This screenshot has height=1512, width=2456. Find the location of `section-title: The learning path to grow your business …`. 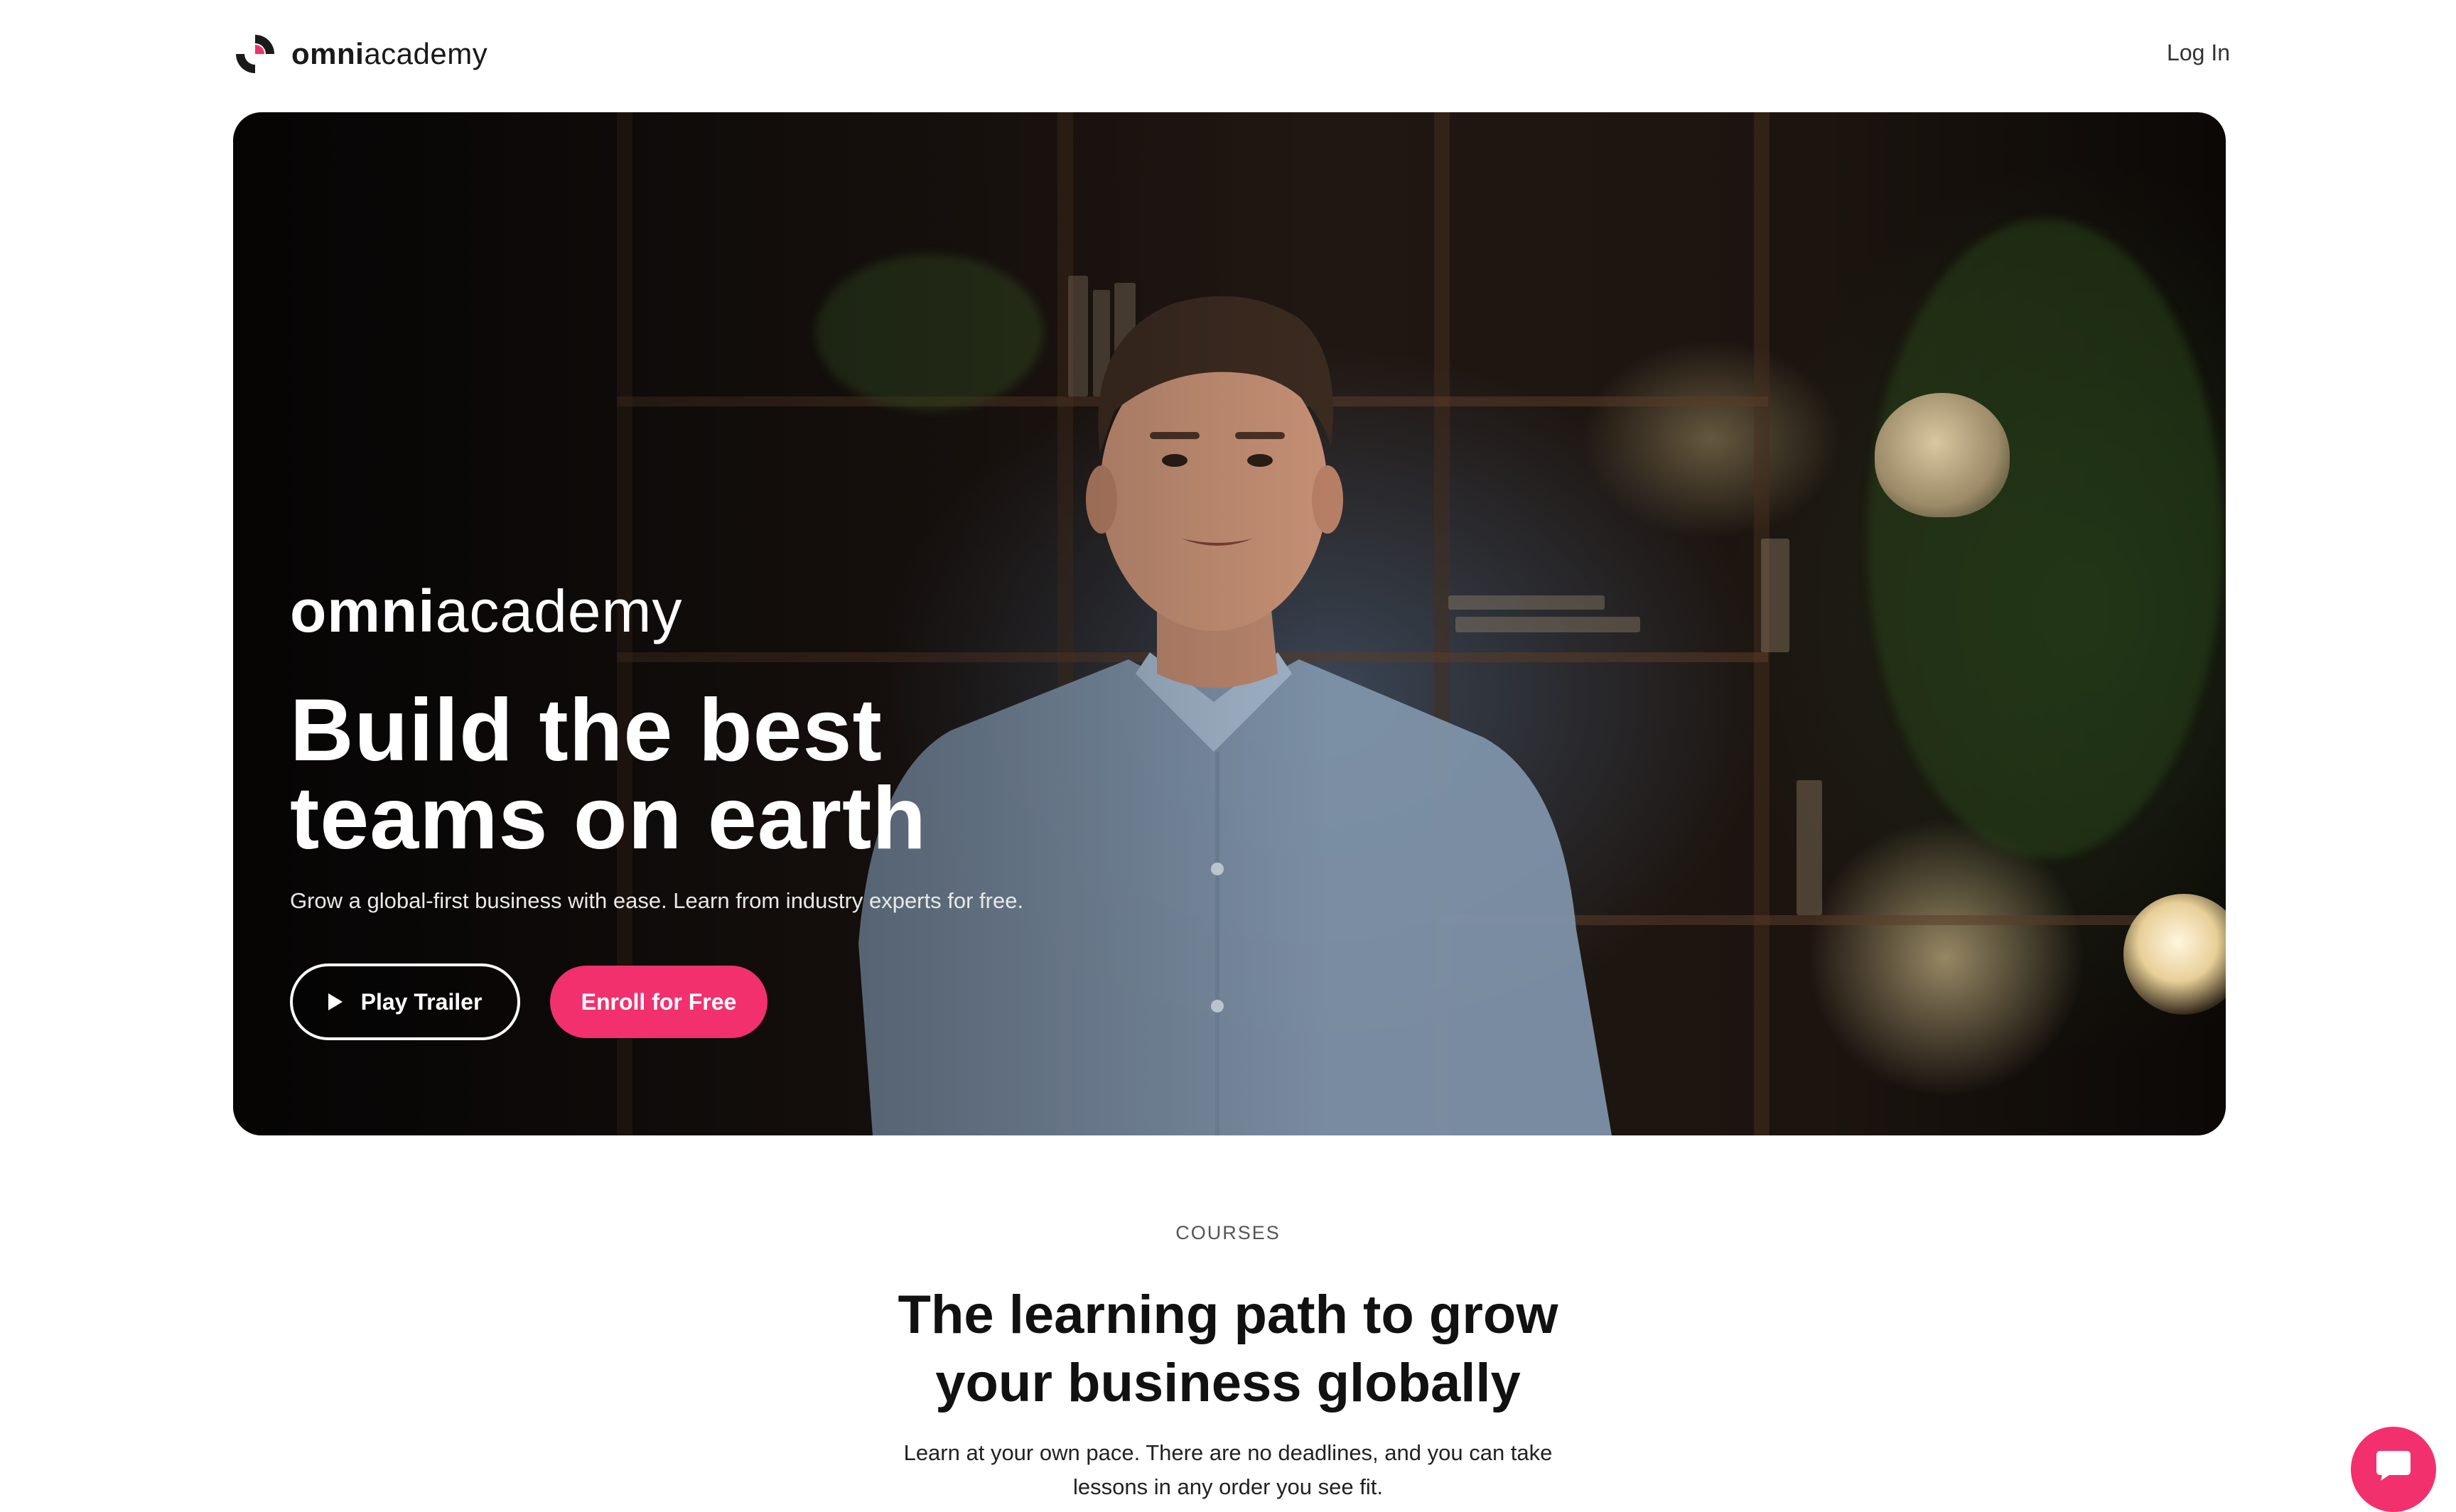

section-title: The learning path to grow your business … is located at coordinates (1228, 1349).